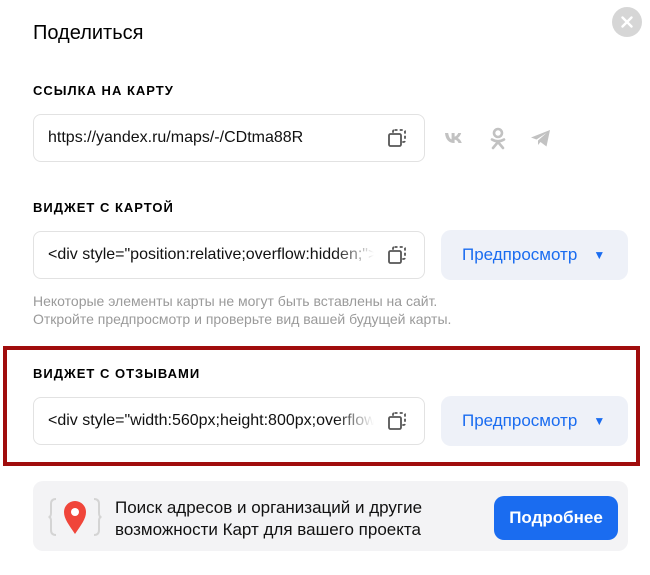 Image resolution: width=650 pixels, height=575 pixels. What do you see at coordinates (541, 138) in the screenshot?
I see `telegram-icon` at bounding box center [541, 138].